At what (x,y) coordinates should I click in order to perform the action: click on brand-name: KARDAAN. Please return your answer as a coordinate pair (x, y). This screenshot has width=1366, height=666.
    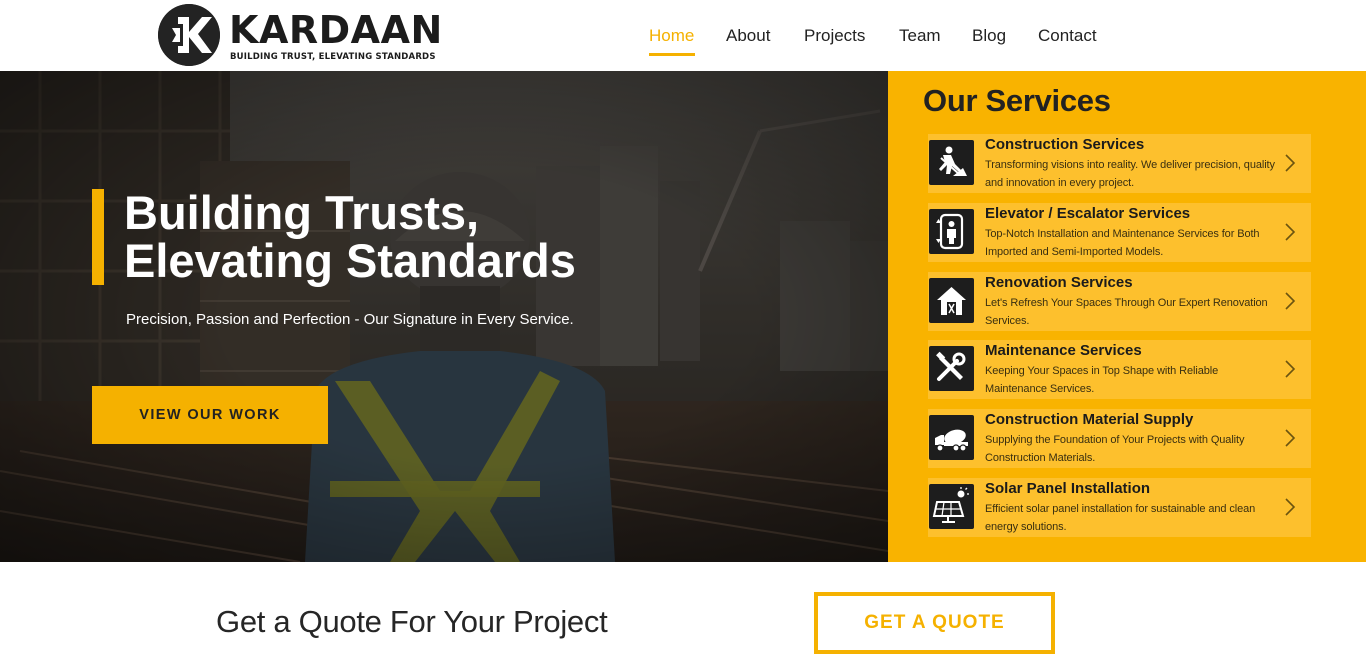
    Looking at the image, I should click on (336, 30).